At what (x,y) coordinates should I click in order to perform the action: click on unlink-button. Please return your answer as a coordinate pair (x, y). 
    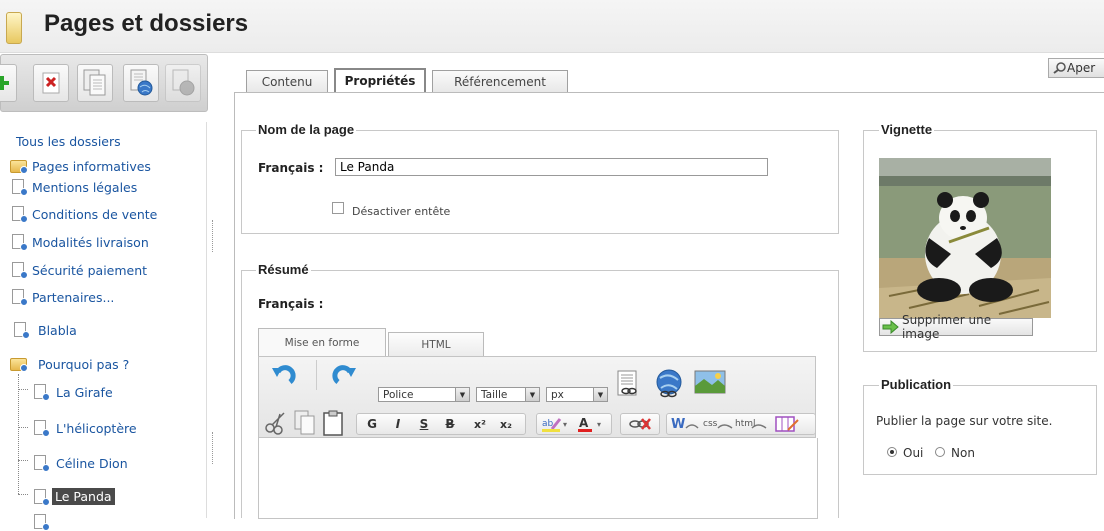
    Looking at the image, I should click on (641, 425).